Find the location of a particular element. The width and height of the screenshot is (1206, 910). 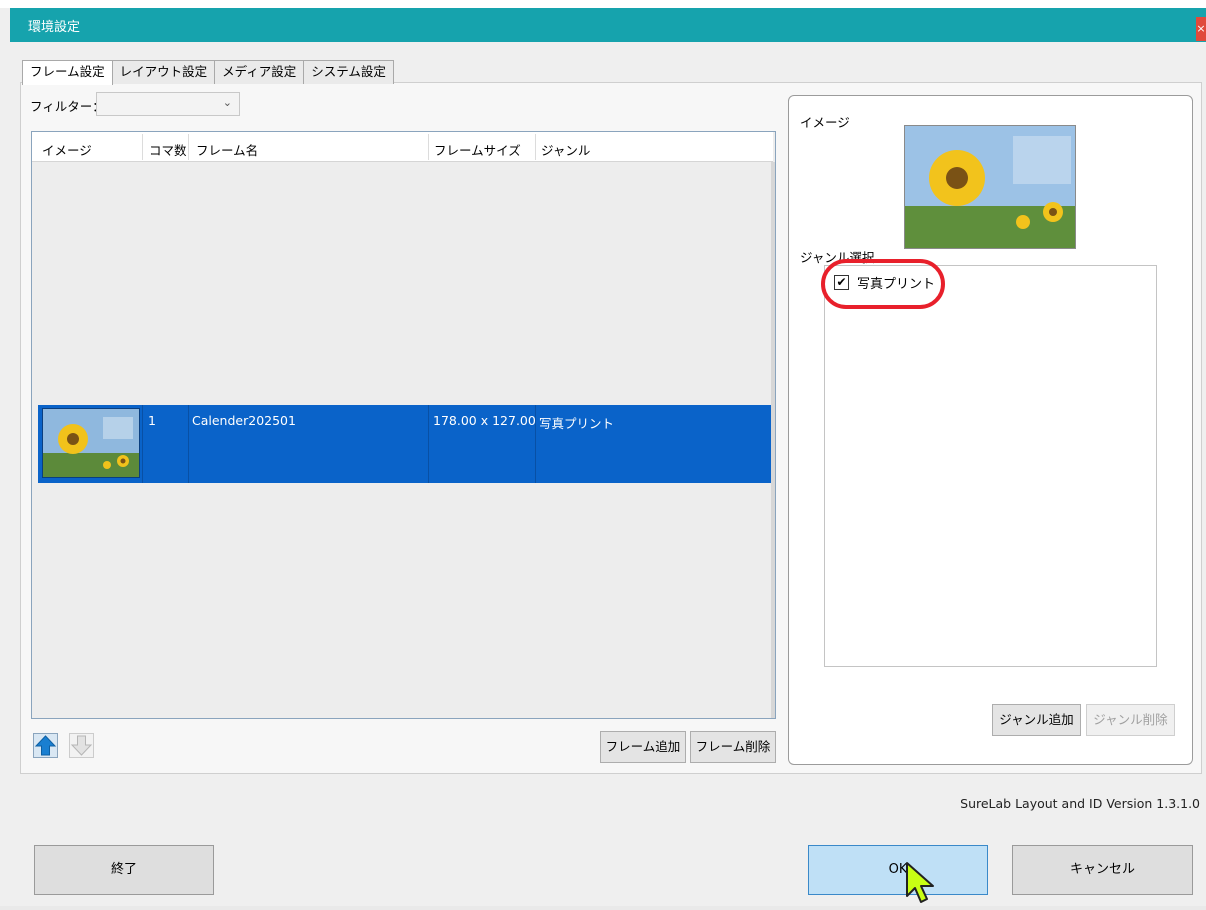

title-bar: 環境設定 × is located at coordinates (608, 25).